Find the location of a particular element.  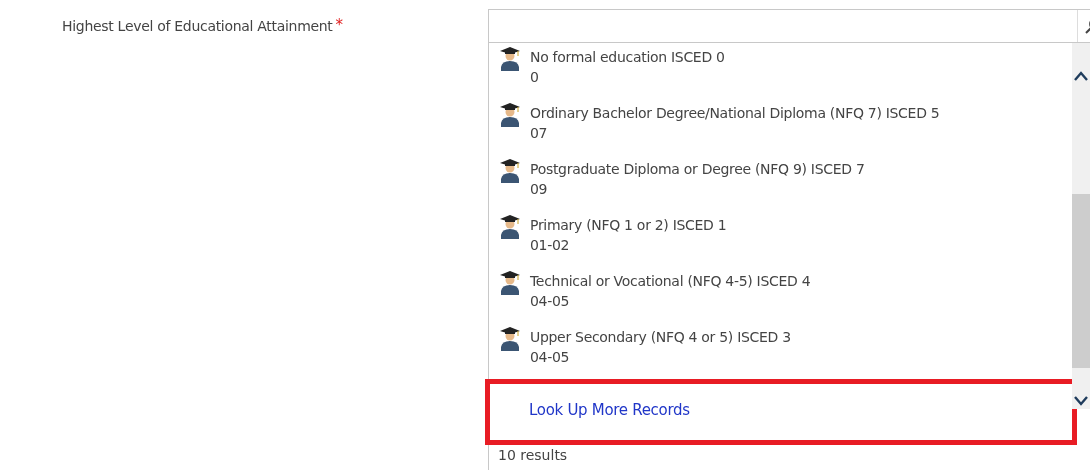

result-name: No formal education ISCED 0 is located at coordinates (627, 57).